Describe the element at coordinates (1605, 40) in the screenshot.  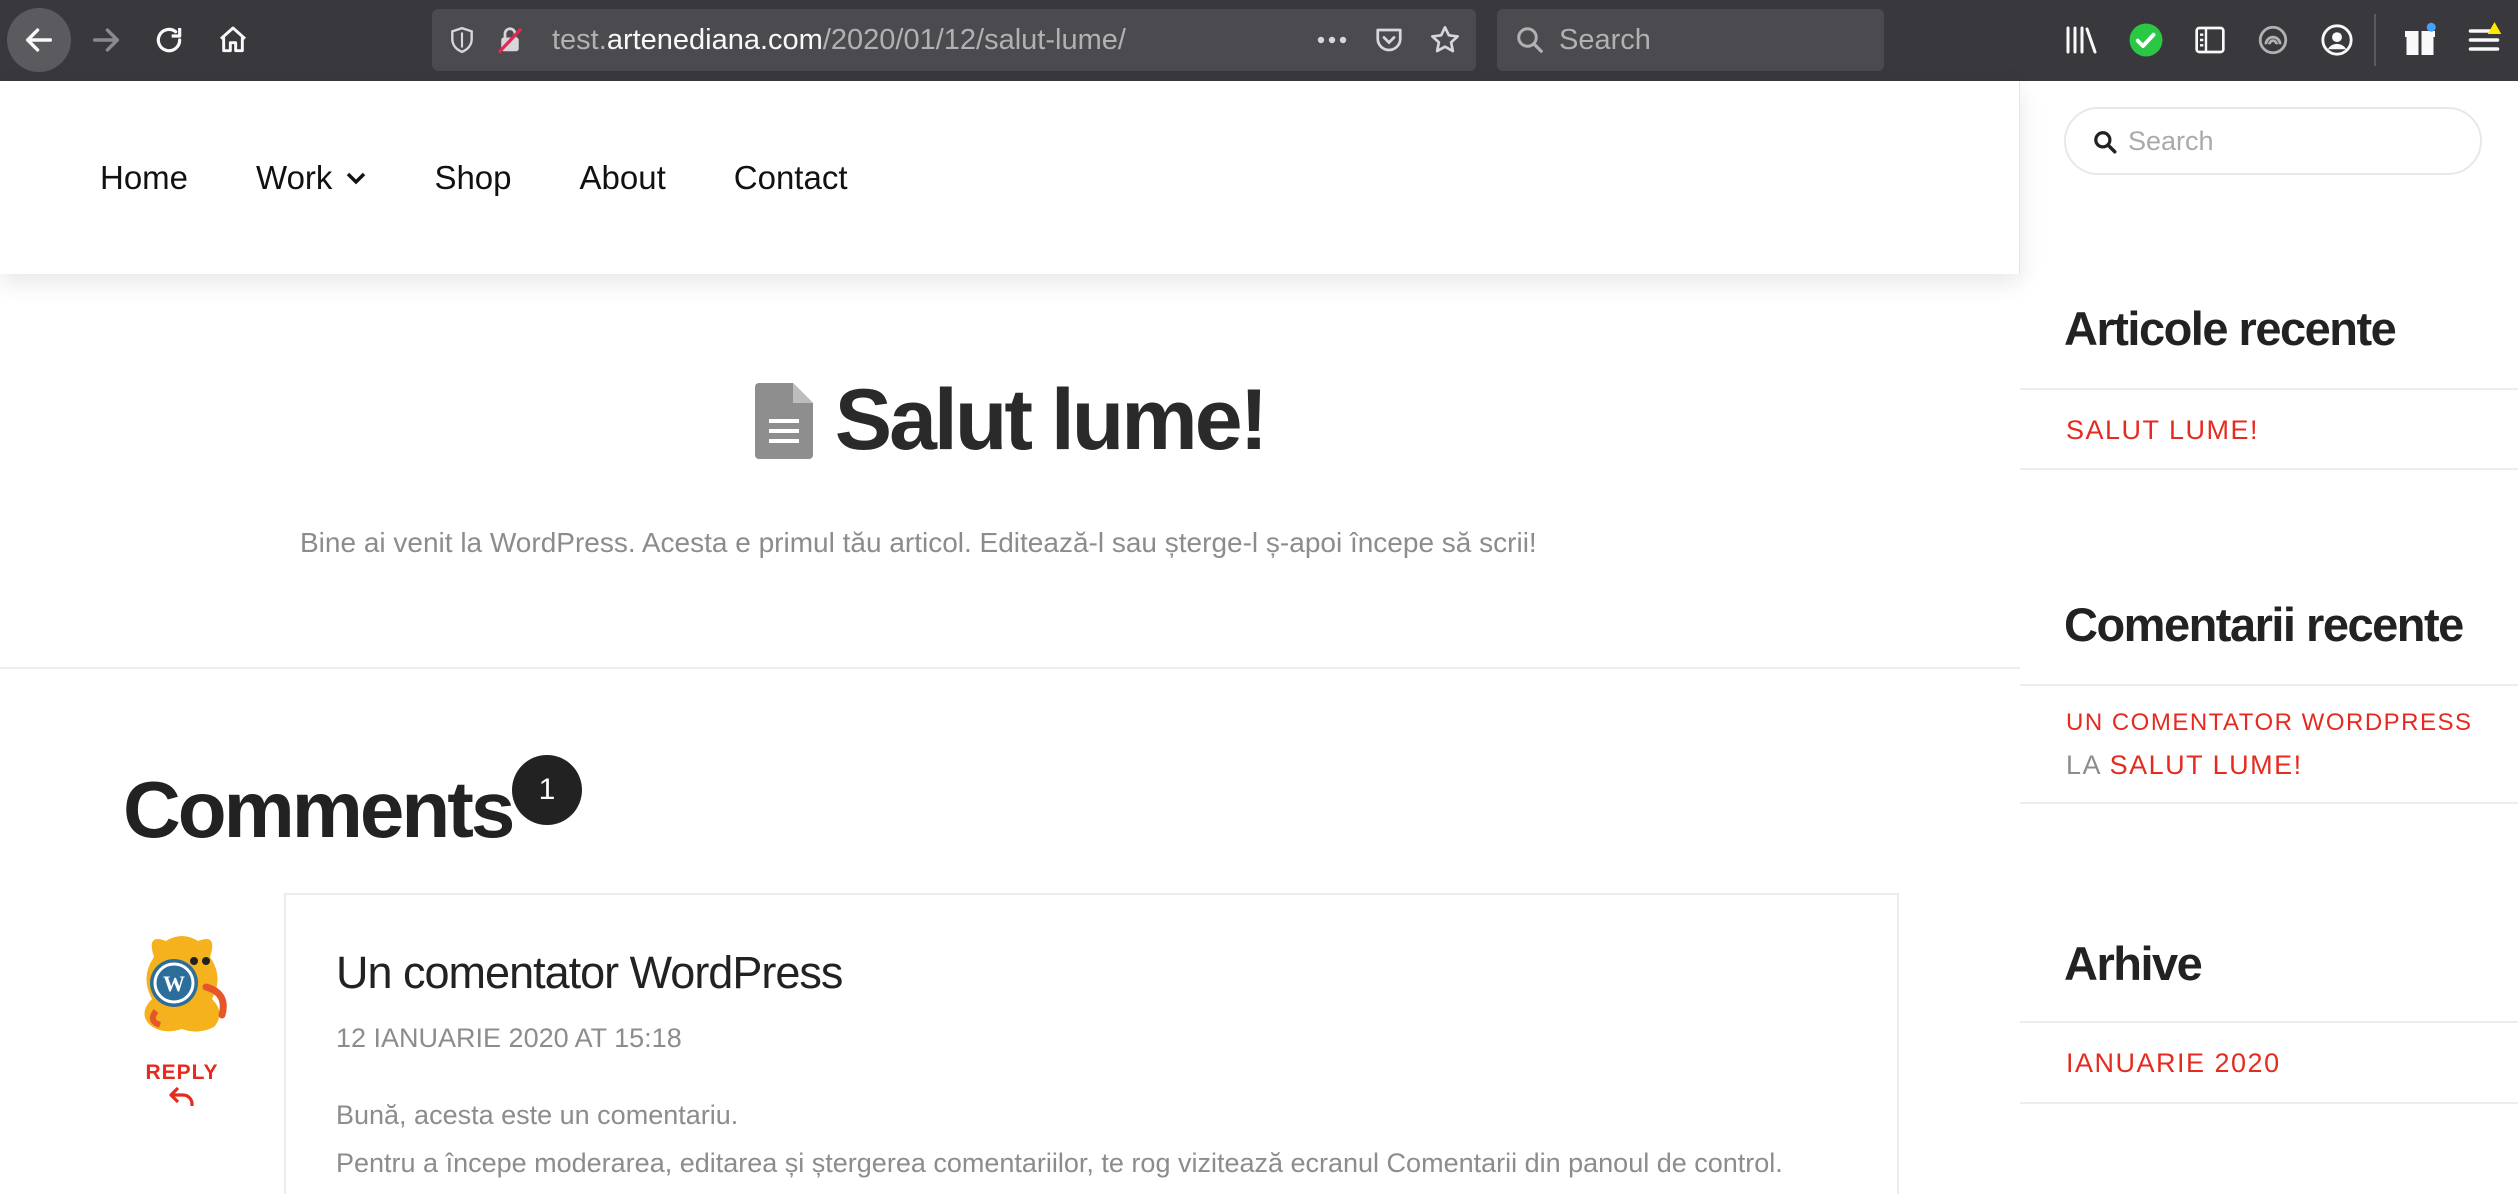
I see `browser-search-placeholder: Search` at that location.